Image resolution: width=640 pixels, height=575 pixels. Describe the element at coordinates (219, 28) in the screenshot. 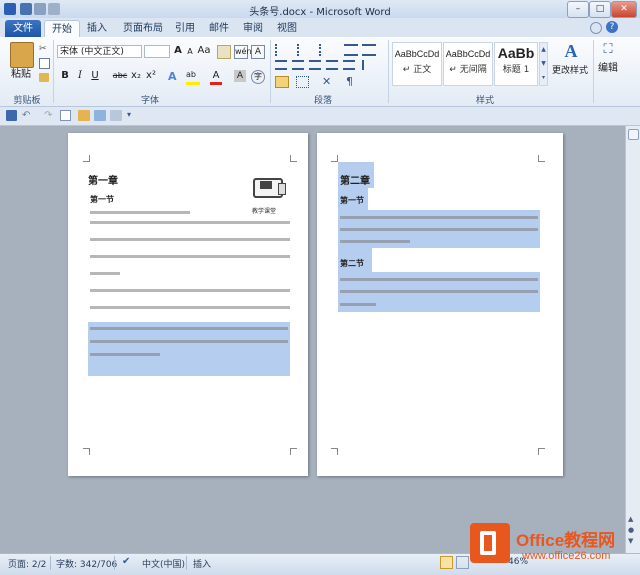

I see `tab-mailings: 邮件` at that location.